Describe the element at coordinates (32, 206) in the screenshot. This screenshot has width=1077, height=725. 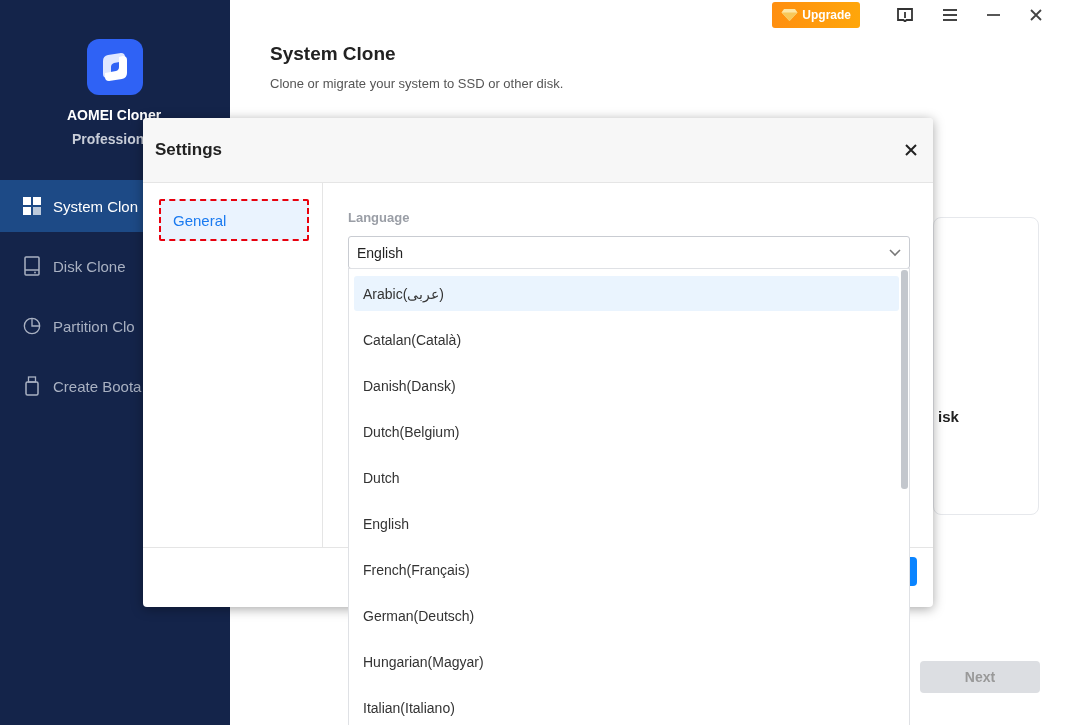
I see `grid-icon` at that location.